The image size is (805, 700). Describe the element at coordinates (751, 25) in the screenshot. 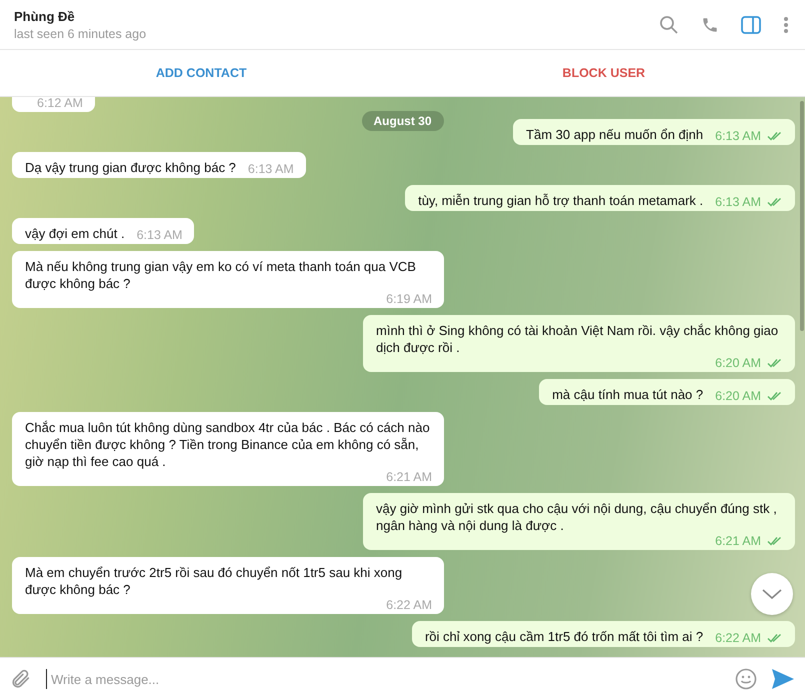

I see `sidebar-toggle-icon` at that location.